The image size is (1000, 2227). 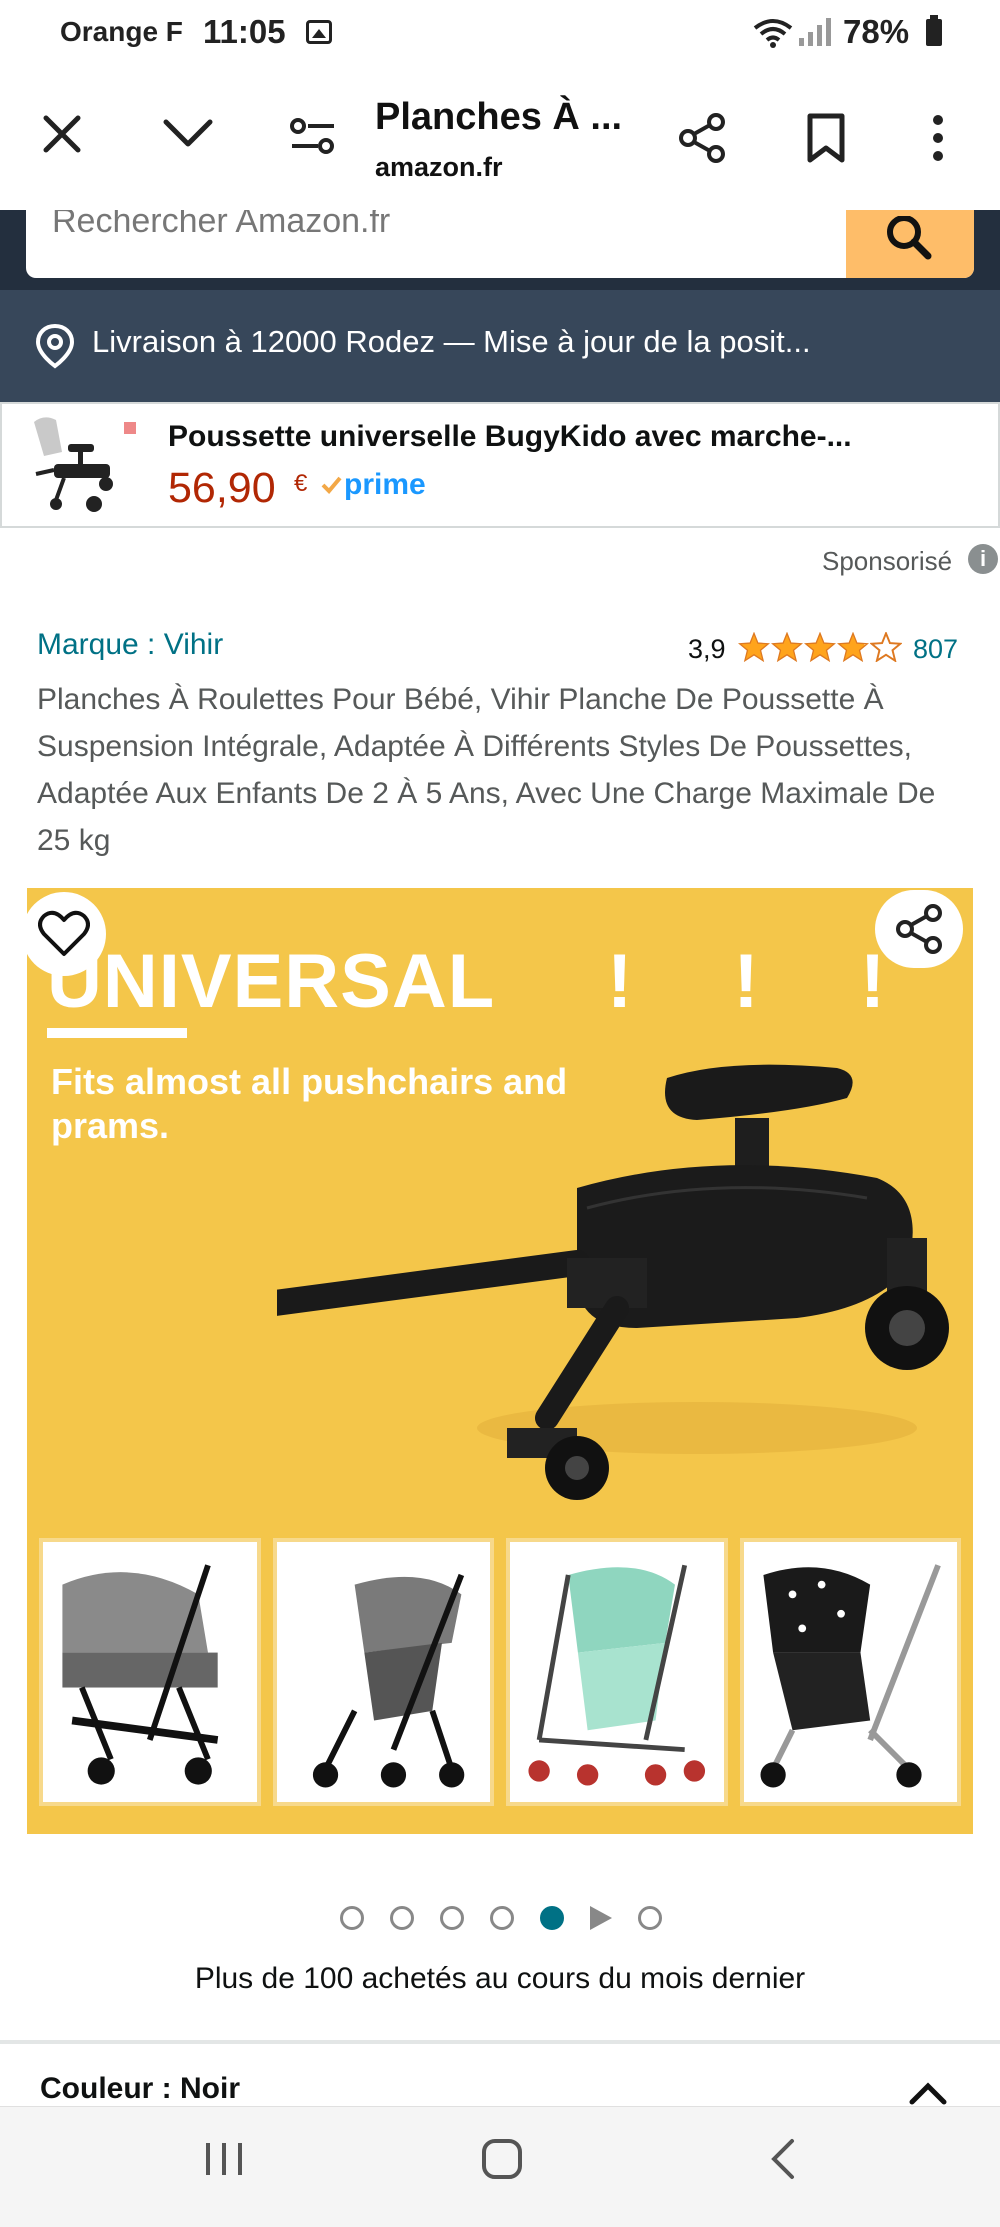 I want to click on system-nav-bar, so click(x=500, y=2166).